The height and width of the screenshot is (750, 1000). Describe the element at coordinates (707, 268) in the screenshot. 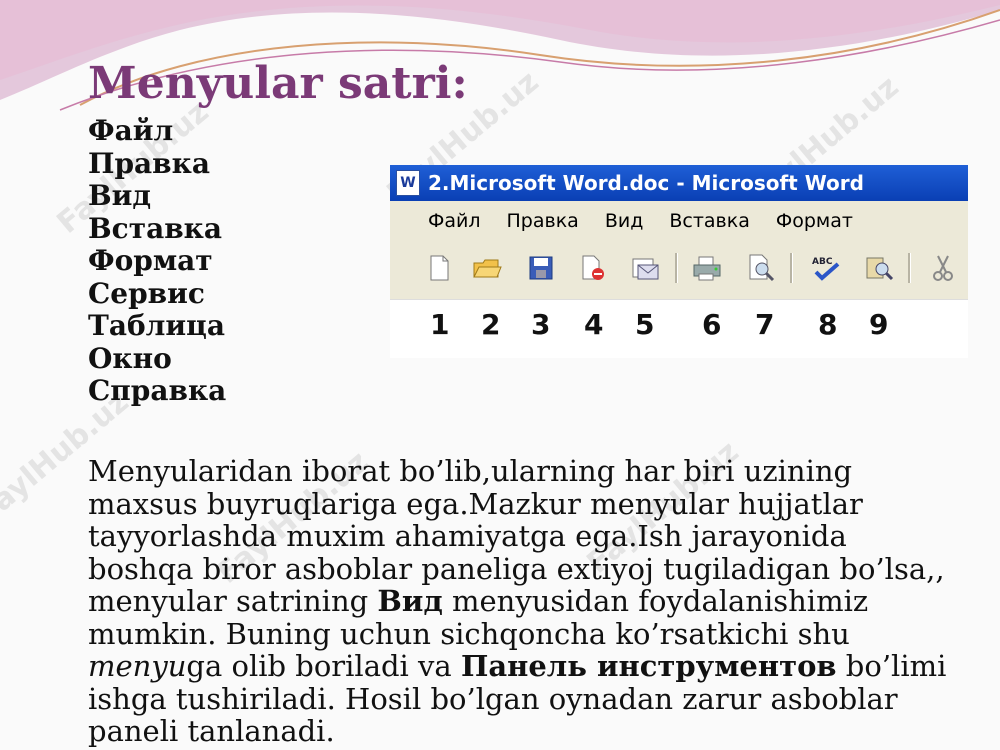

I see `print-icon` at that location.